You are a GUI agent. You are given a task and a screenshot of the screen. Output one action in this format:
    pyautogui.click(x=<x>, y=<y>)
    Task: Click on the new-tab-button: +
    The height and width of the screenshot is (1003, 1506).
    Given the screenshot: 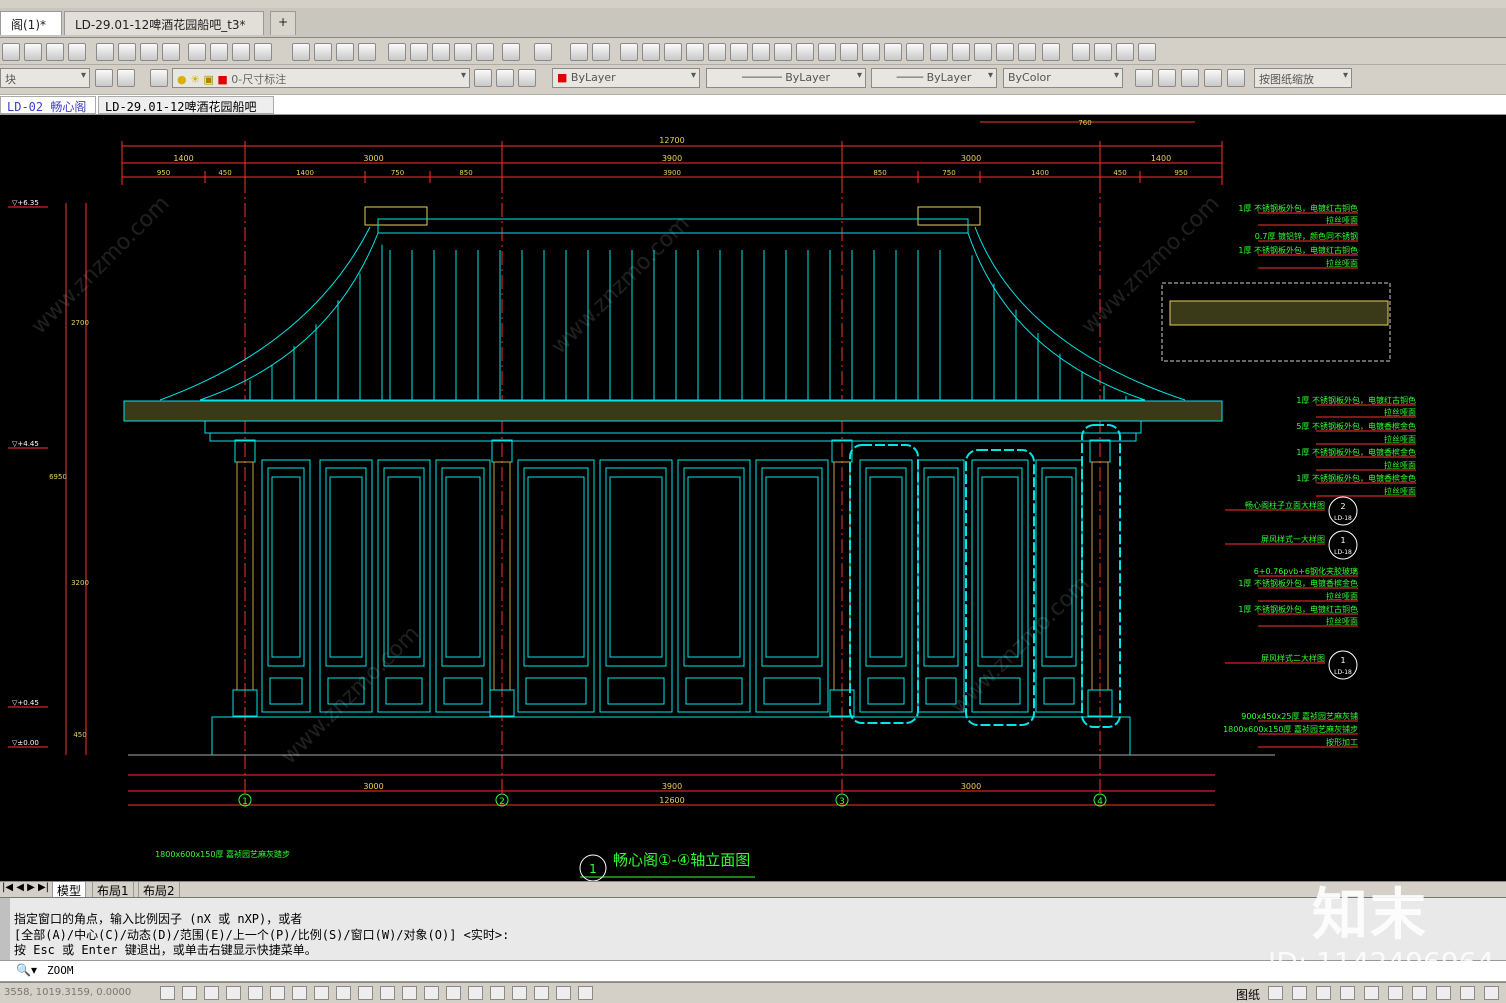 What is the action you would take?
    pyautogui.click(x=283, y=23)
    